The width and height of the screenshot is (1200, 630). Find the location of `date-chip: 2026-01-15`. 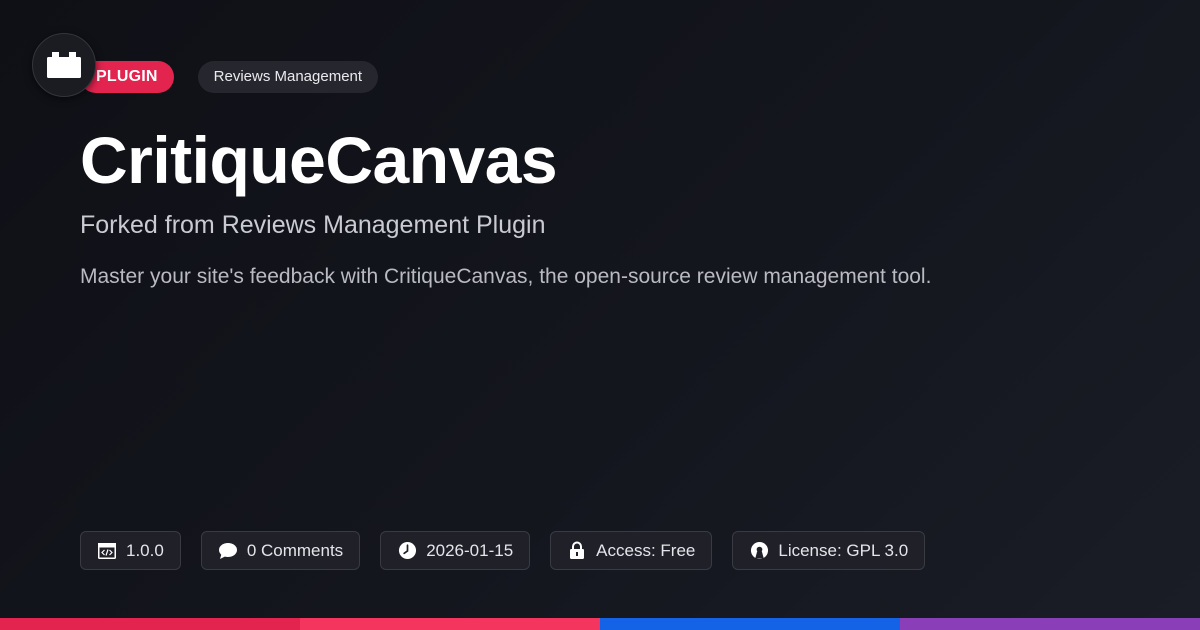

date-chip: 2026-01-15 is located at coordinates (455, 550).